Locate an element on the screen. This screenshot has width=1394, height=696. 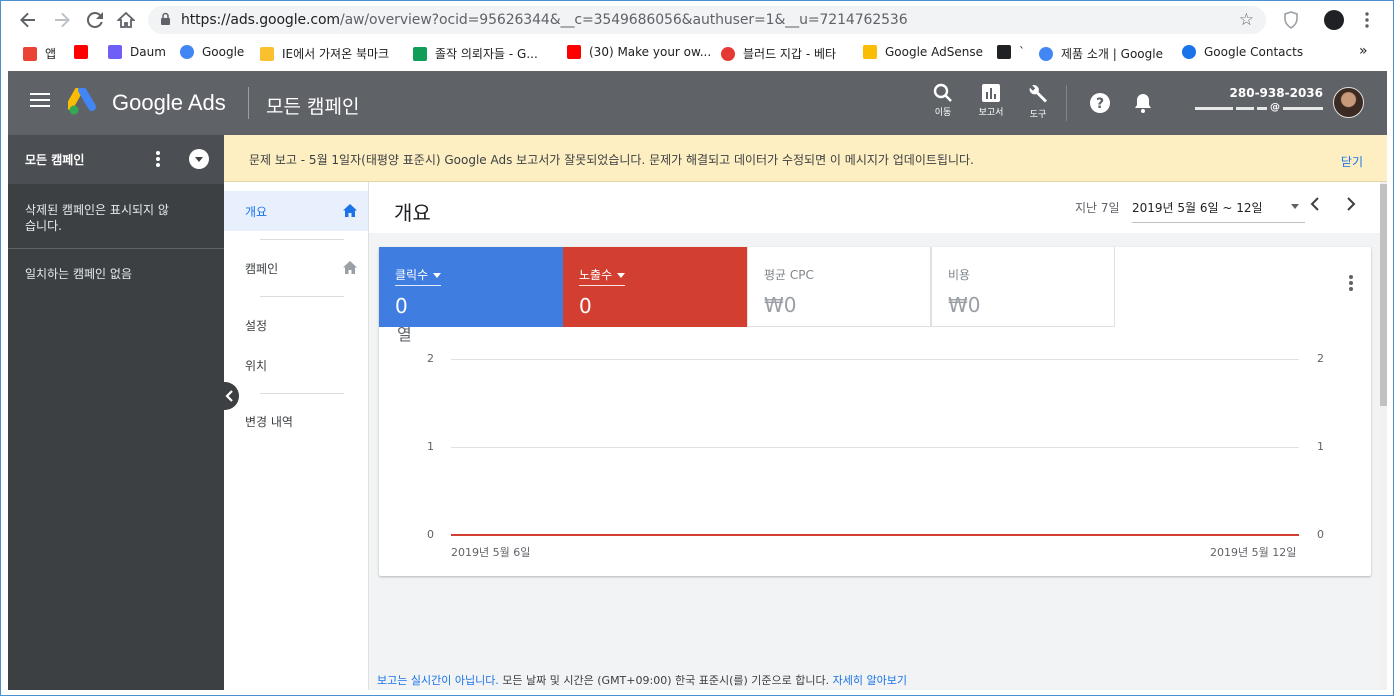
reports-icon is located at coordinates (991, 93).